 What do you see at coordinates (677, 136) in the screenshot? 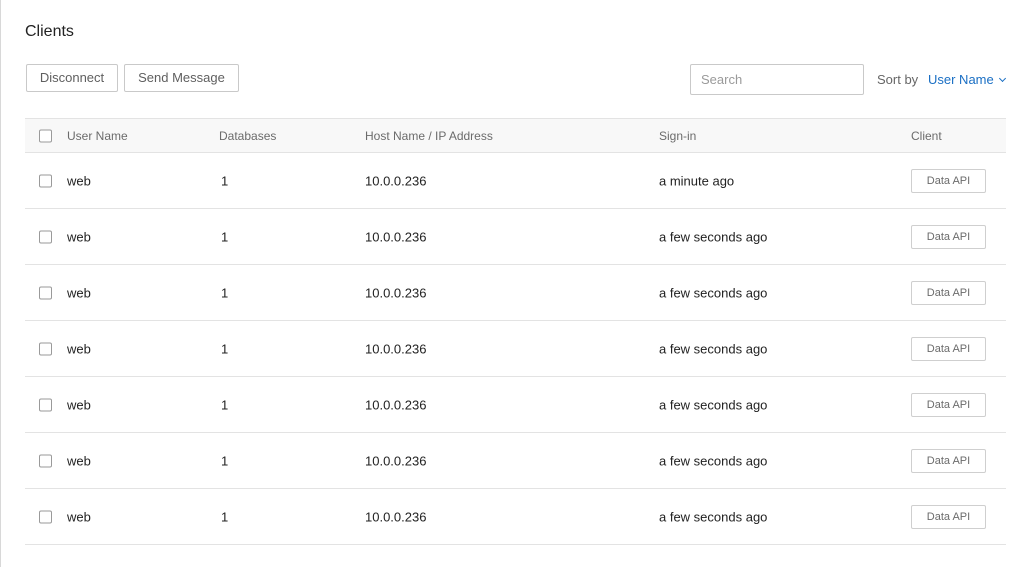
I see `column-header-sign-in: Sign-in` at bounding box center [677, 136].